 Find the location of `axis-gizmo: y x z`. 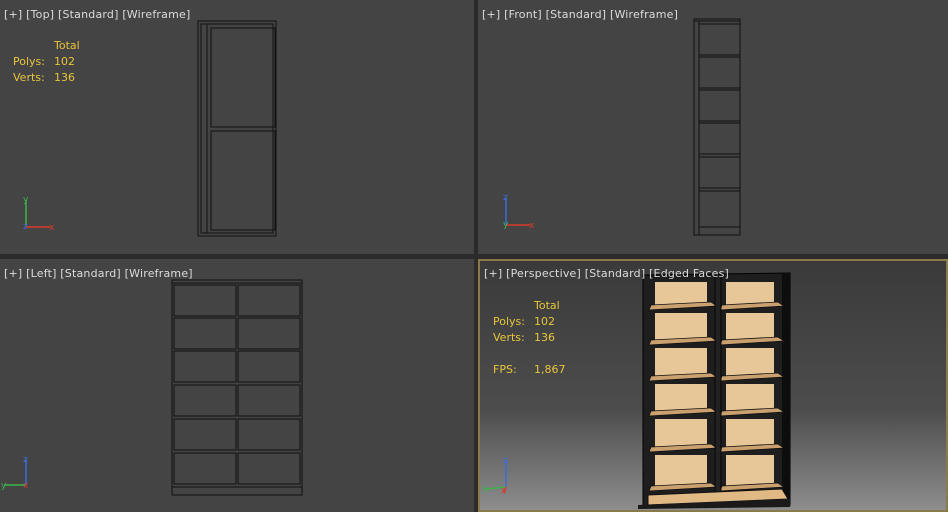

axis-gizmo: y x z is located at coordinates (39, 214).